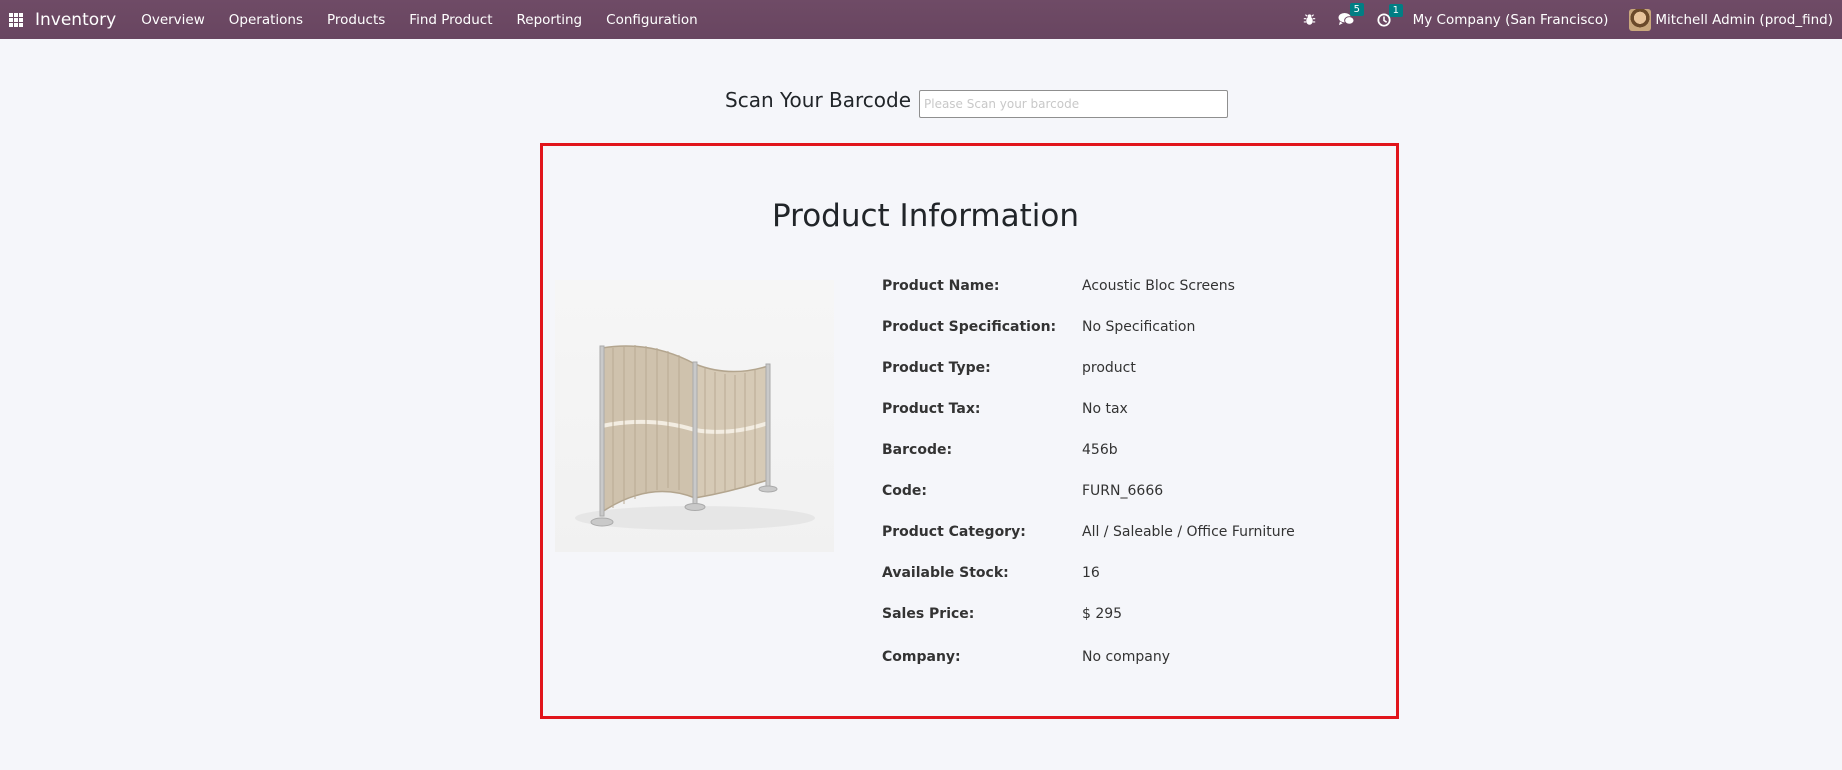 This screenshot has width=1842, height=770. I want to click on label-code: Code:, so click(905, 491).